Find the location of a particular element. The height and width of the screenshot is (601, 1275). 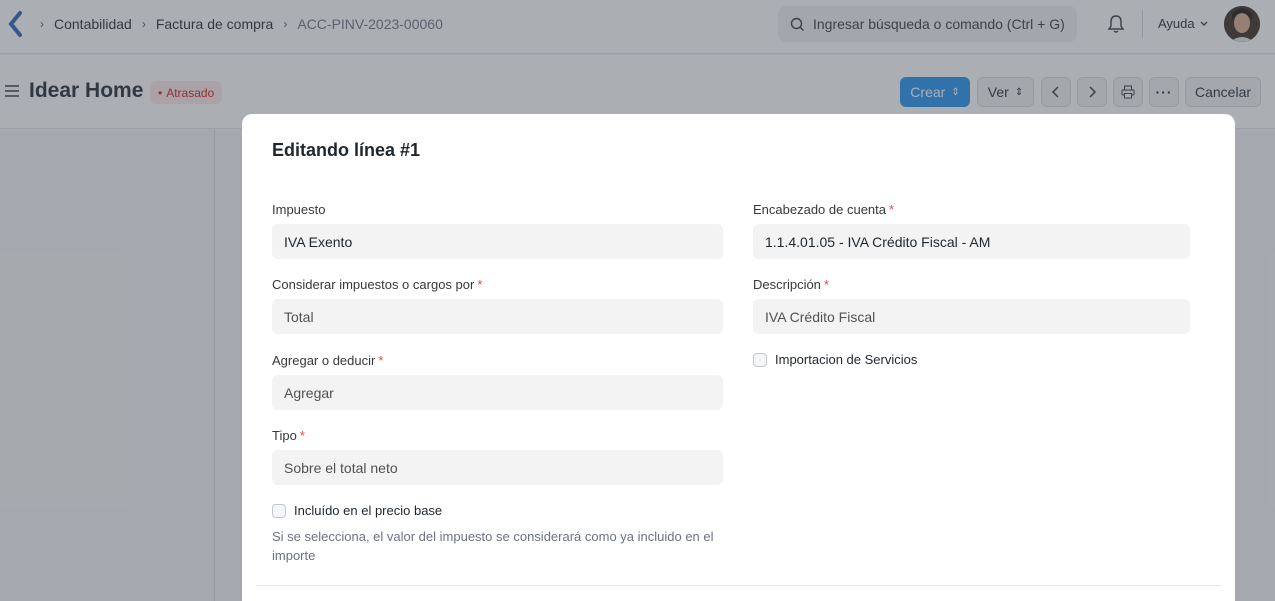

incluido-checkbox: Incluído en el precio base is located at coordinates (357, 510).